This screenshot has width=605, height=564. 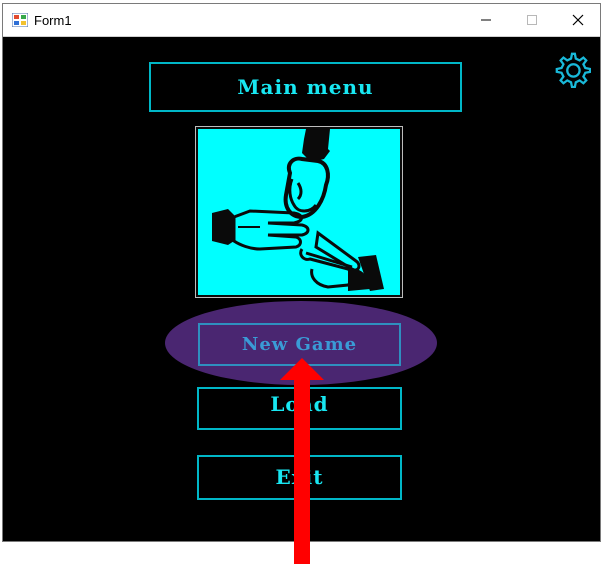 What do you see at coordinates (301, 20) in the screenshot?
I see `title-bar: Form1` at bounding box center [301, 20].